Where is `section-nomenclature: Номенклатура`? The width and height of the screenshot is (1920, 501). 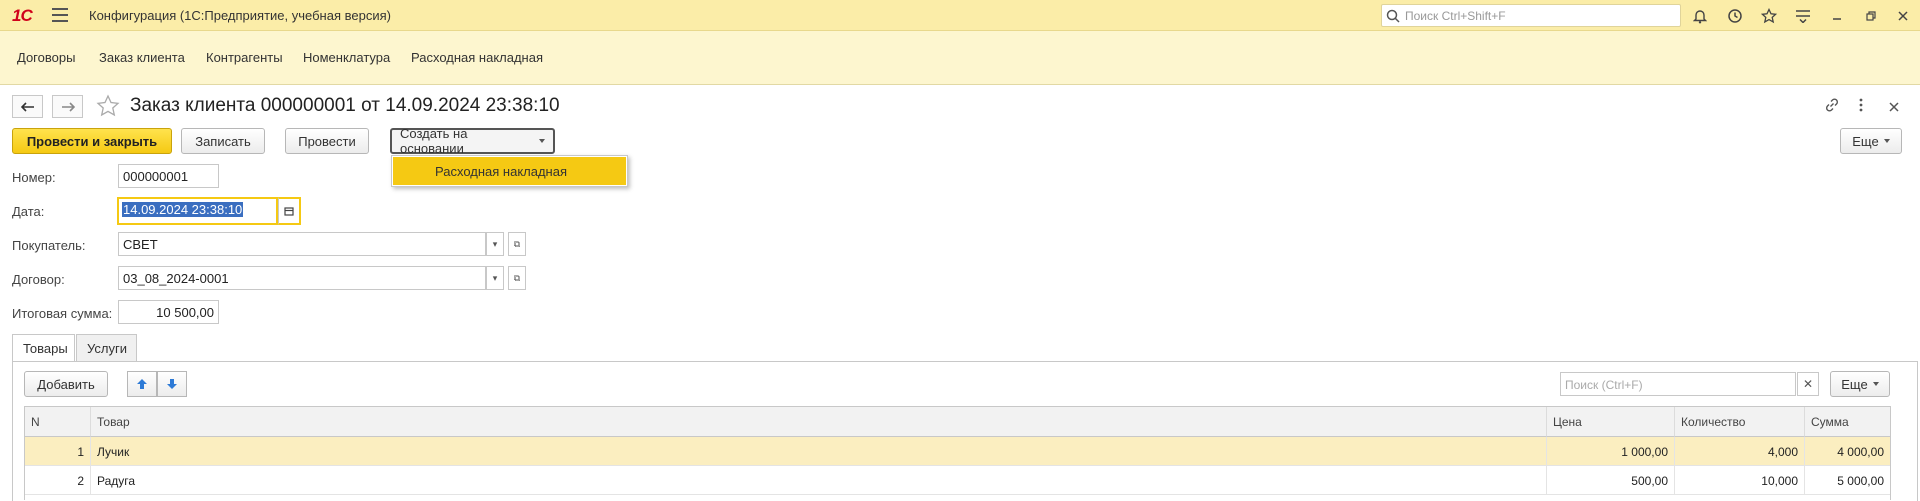 section-nomenclature: Номенклатура is located at coordinates (346, 57).